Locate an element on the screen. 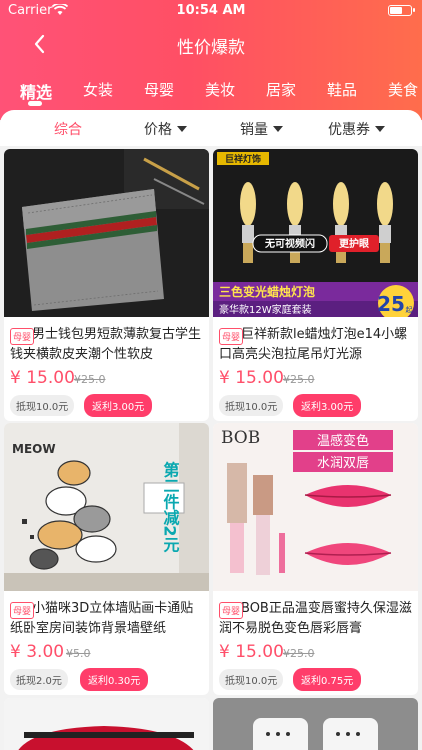 This screenshot has width=422, height=750. product-image-partial-right is located at coordinates (315, 724).